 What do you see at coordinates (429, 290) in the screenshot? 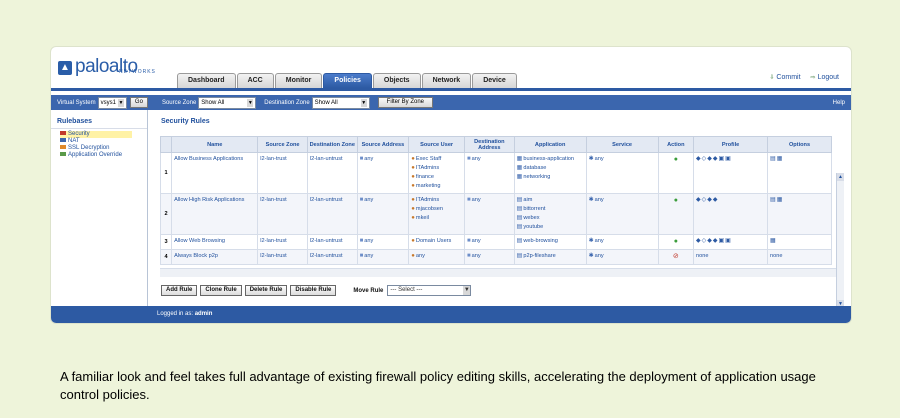
I see `move-rule-select: --- Select --- ▼` at bounding box center [429, 290].